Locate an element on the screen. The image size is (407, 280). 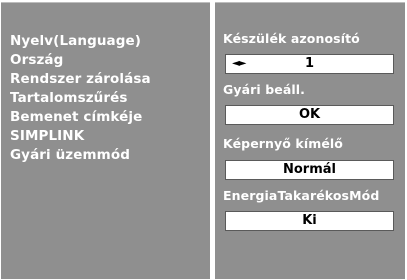
menu-item-language: Nyelv(Language) is located at coordinates (80, 41).